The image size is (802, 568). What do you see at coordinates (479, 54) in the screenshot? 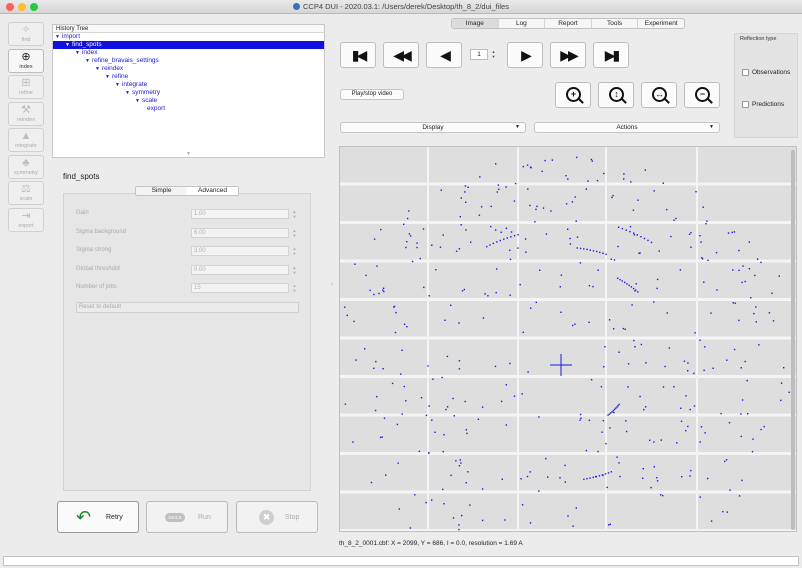
I see `frame-number-input: 1` at bounding box center [479, 54].